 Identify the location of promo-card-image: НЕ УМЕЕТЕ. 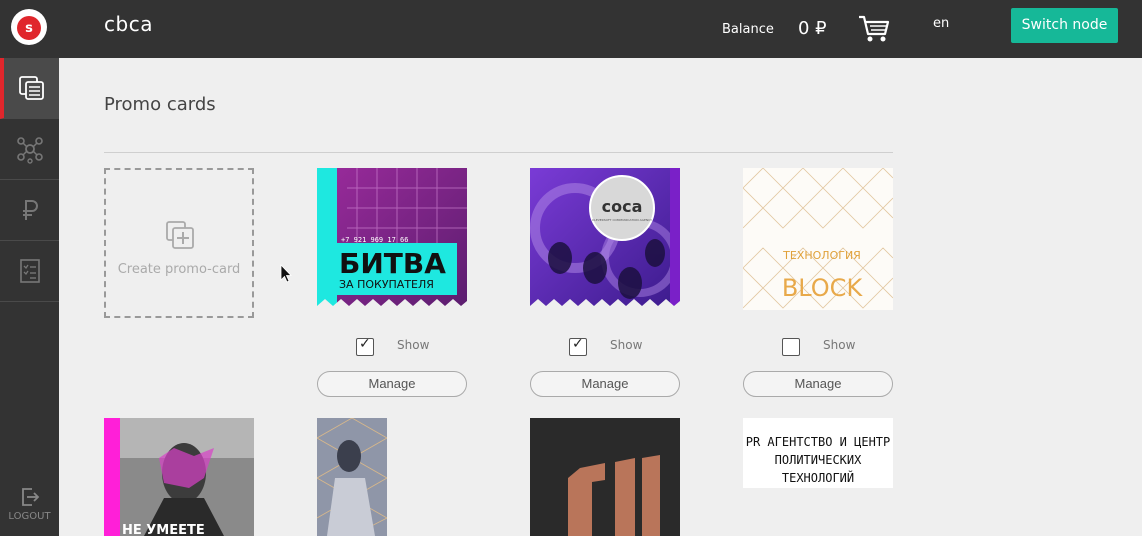
(179, 477).